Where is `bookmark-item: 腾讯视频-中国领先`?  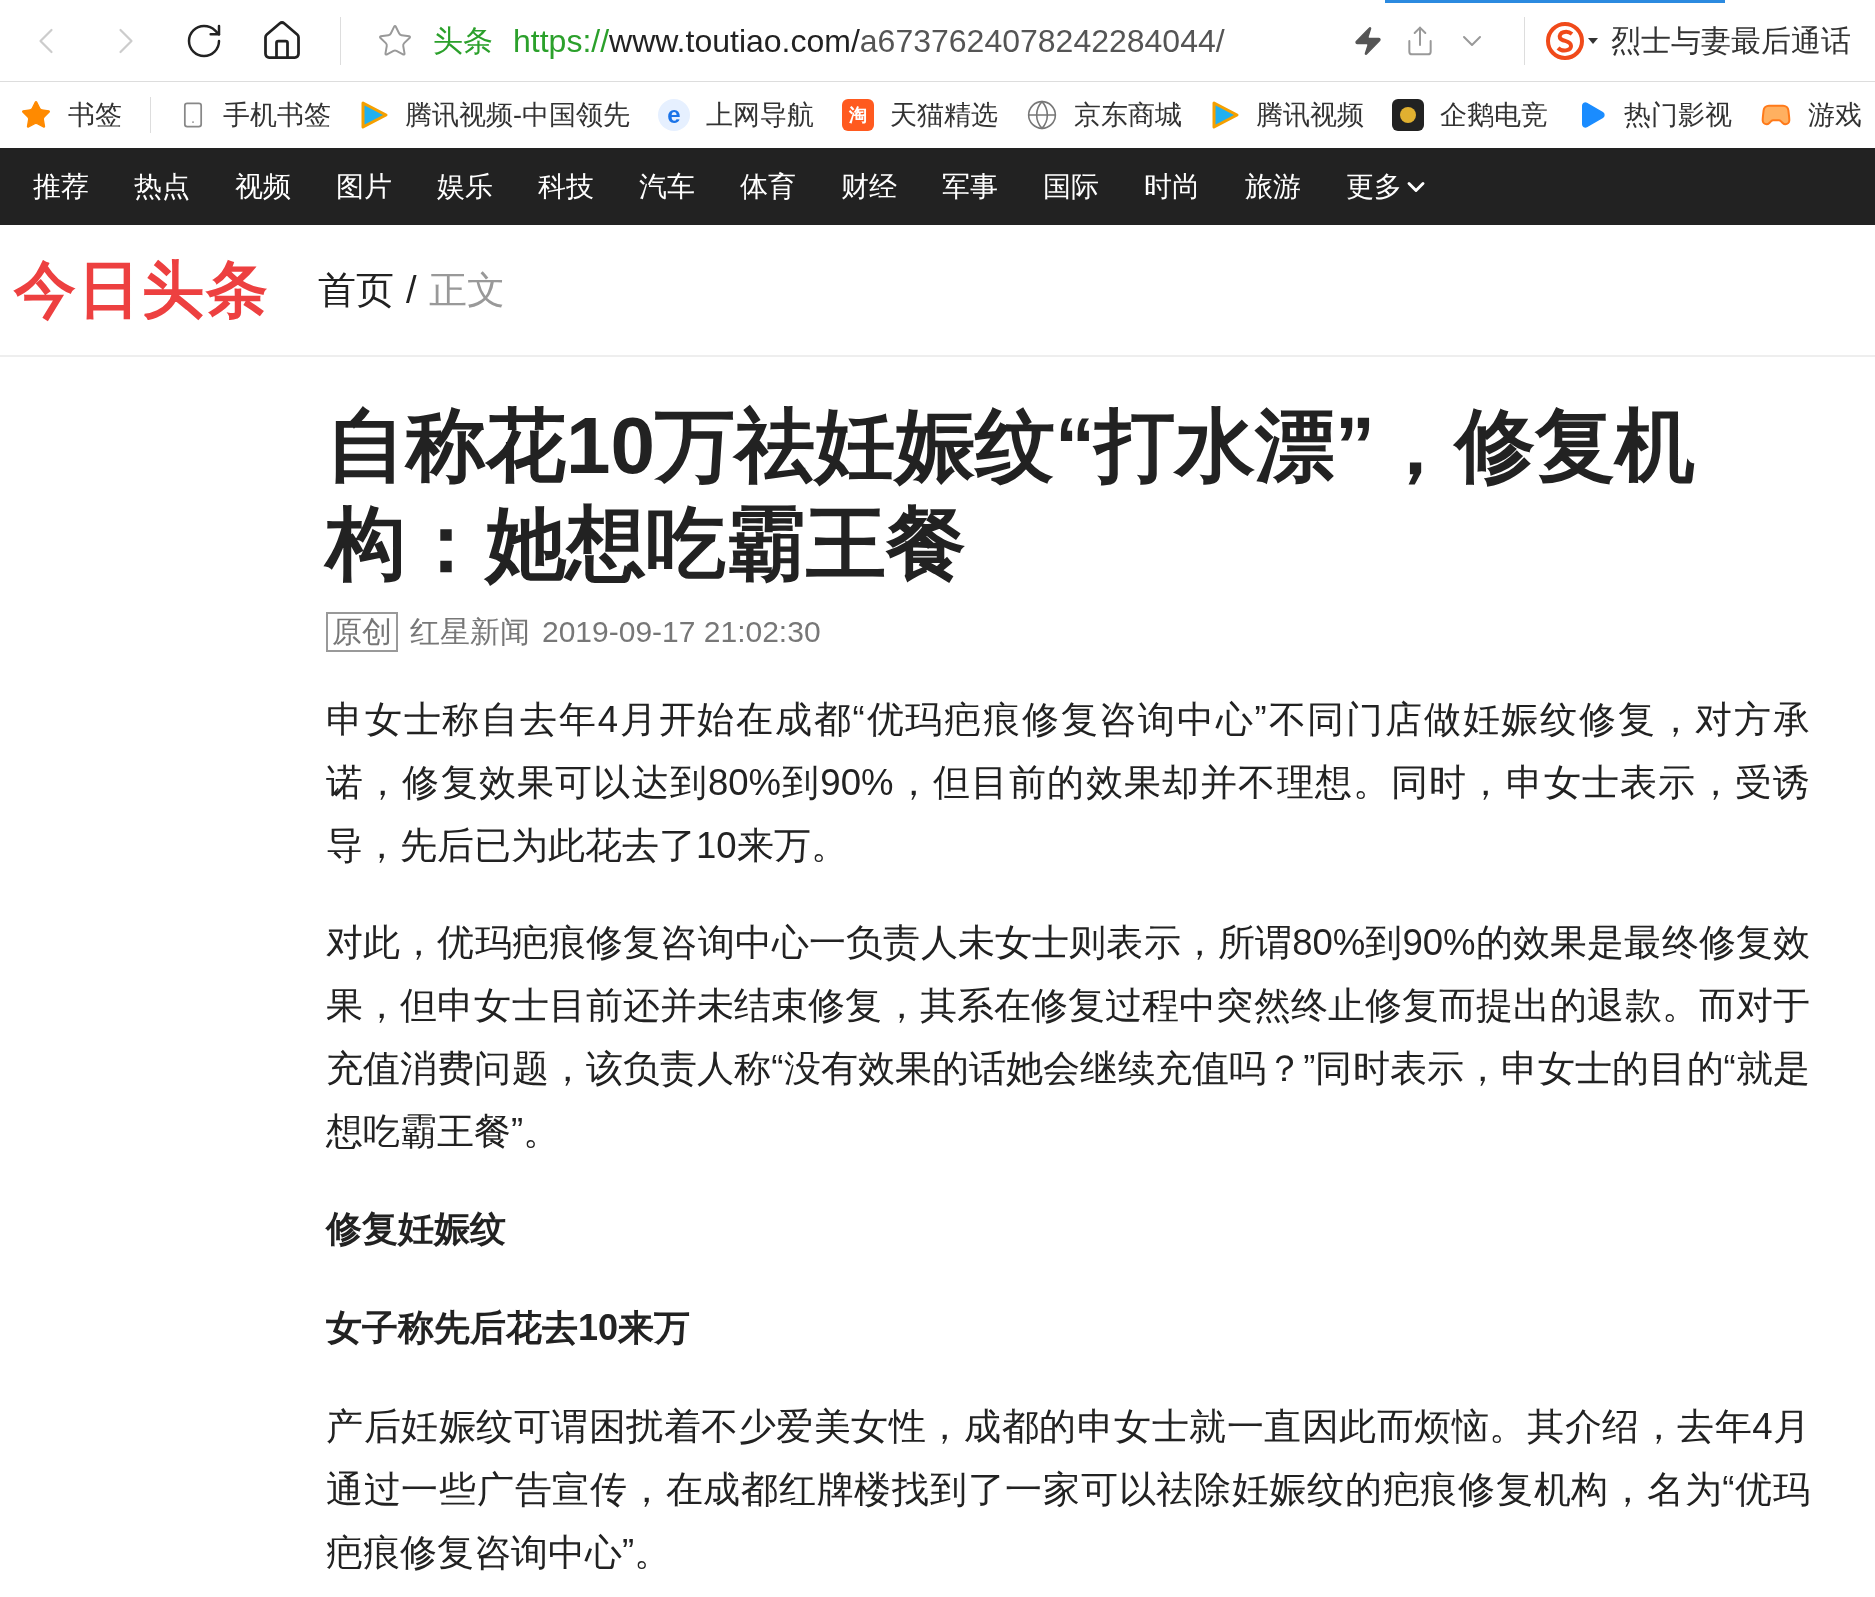
bookmark-item: 腾讯视频-中国领先 is located at coordinates (494, 115).